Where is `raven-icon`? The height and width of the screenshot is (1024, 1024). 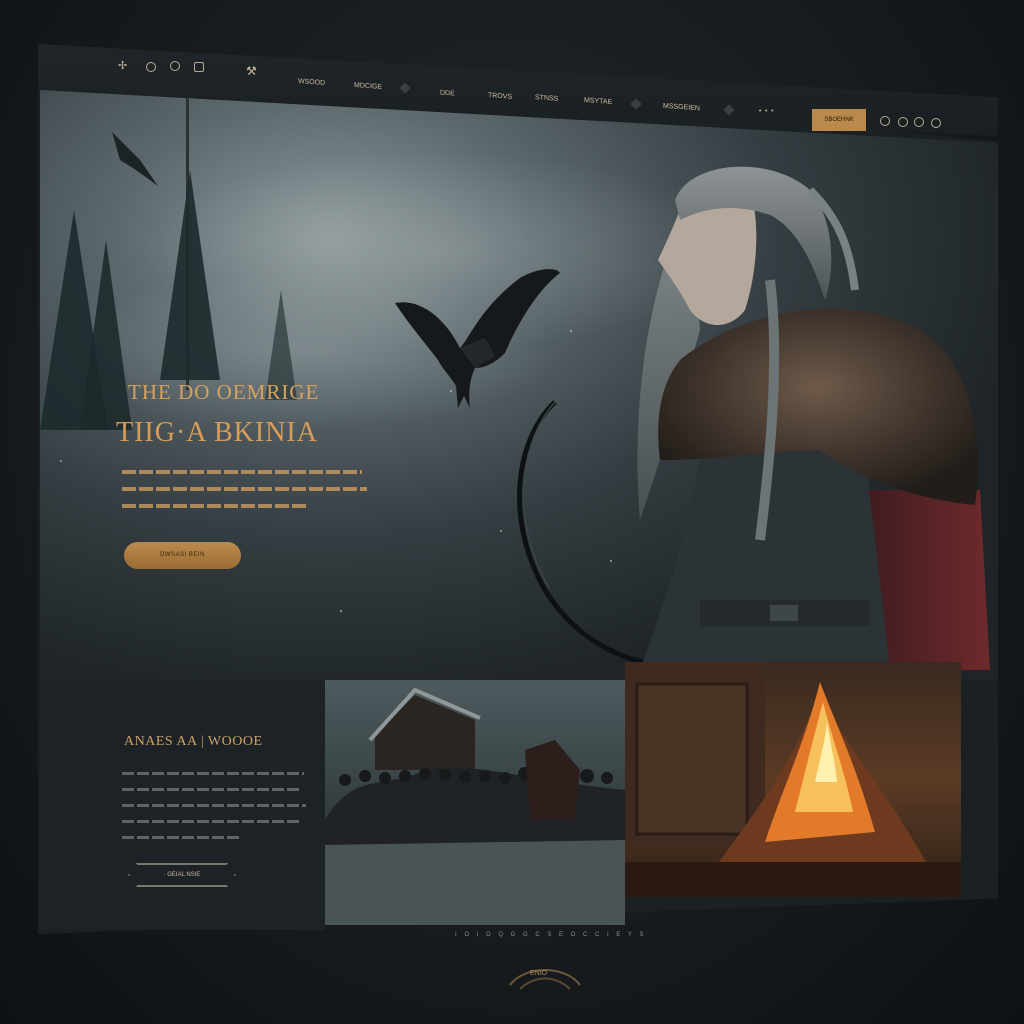 raven-icon is located at coordinates (477, 338).